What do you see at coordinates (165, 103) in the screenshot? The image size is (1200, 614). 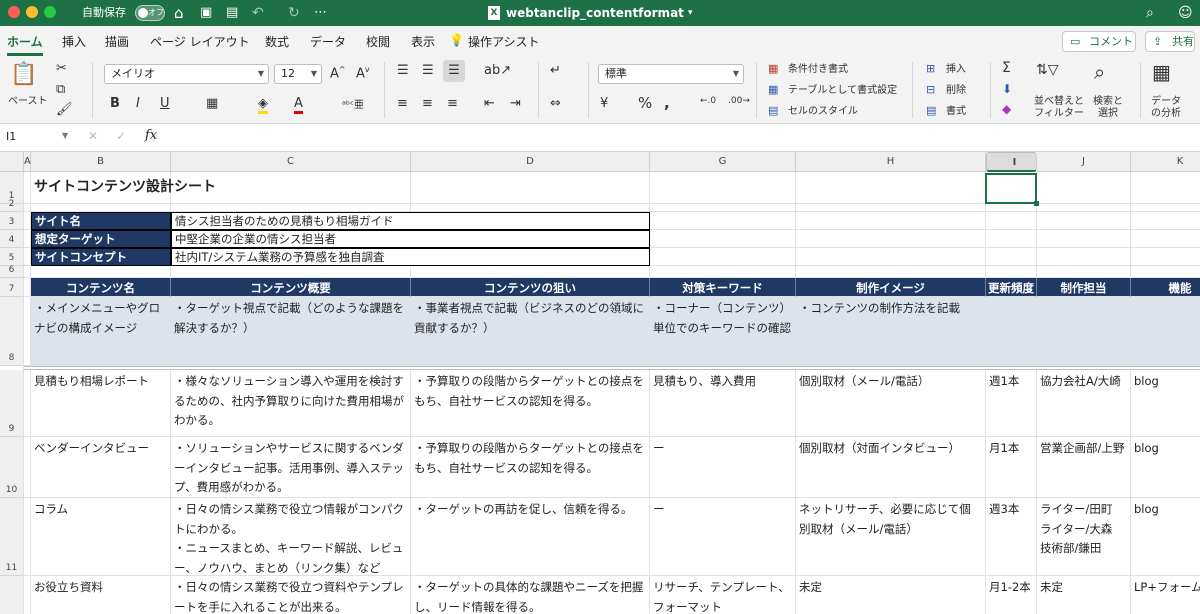 I see `underline-icon: U` at bounding box center [165, 103].